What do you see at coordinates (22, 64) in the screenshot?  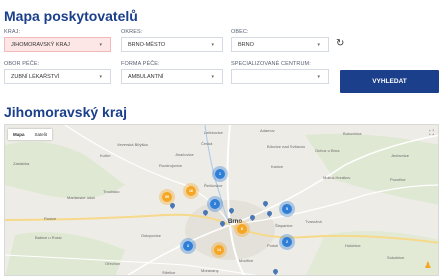 I see `obor-label: OBOR PÉČE:` at bounding box center [22, 64].